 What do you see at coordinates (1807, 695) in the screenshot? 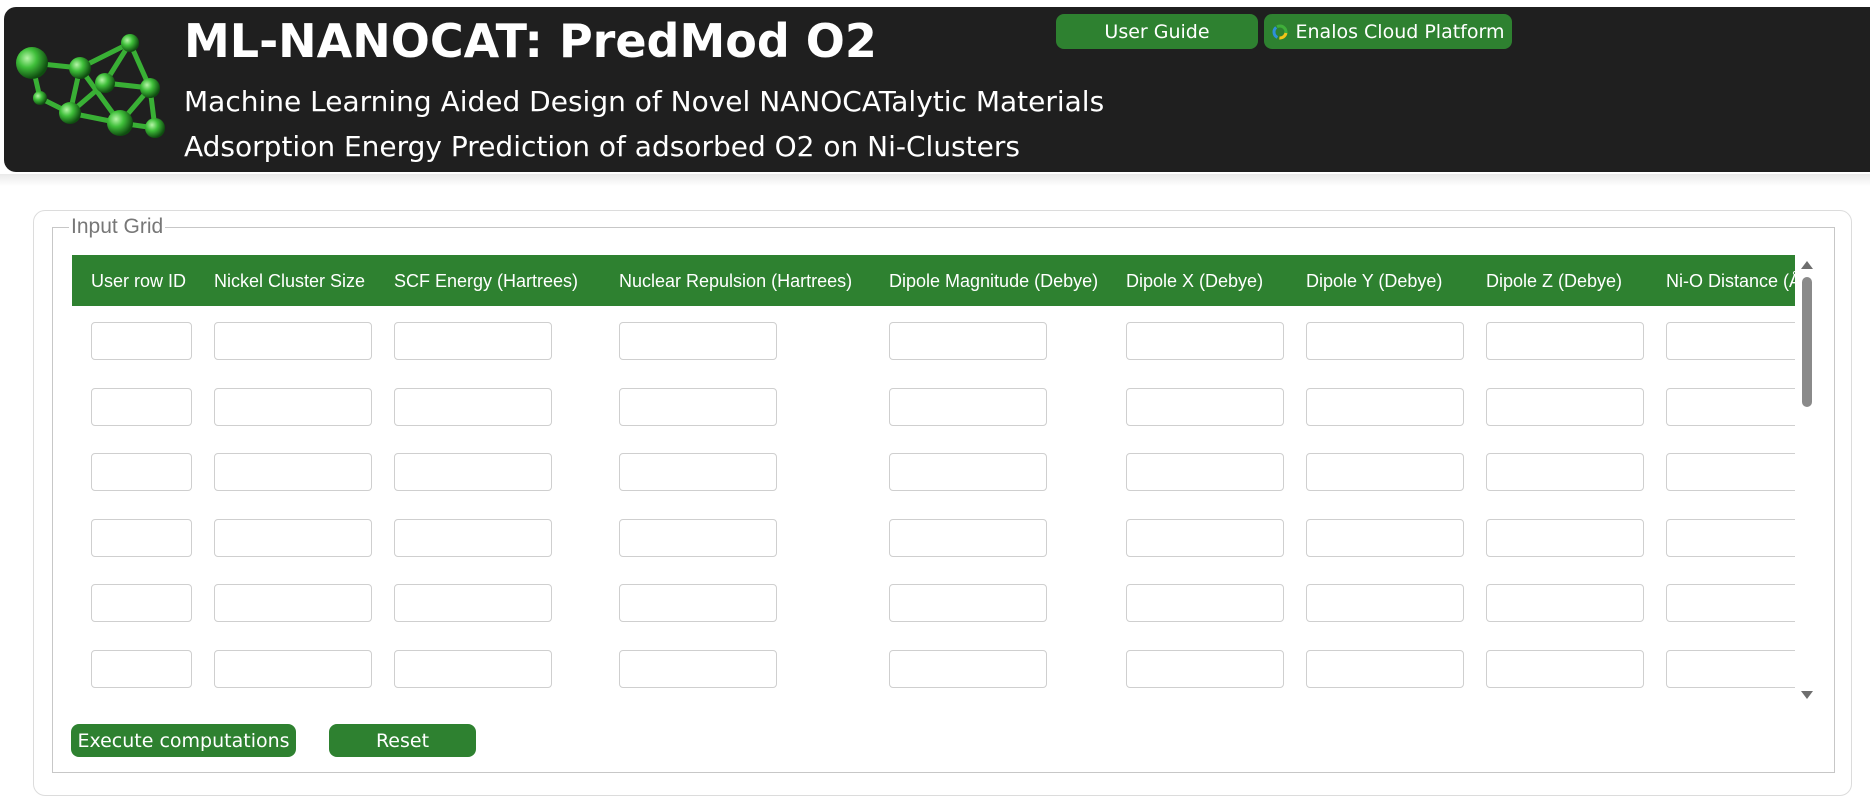
I see `scroll-down-arrow-icon` at bounding box center [1807, 695].